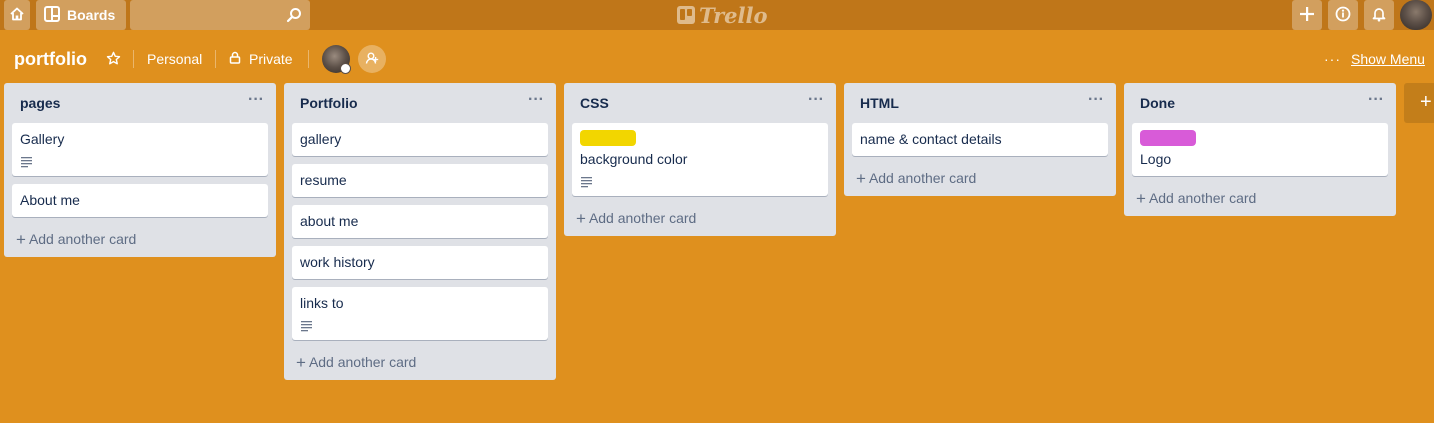 Image resolution: width=1434 pixels, height=423 pixels. I want to click on home-button, so click(17, 15).